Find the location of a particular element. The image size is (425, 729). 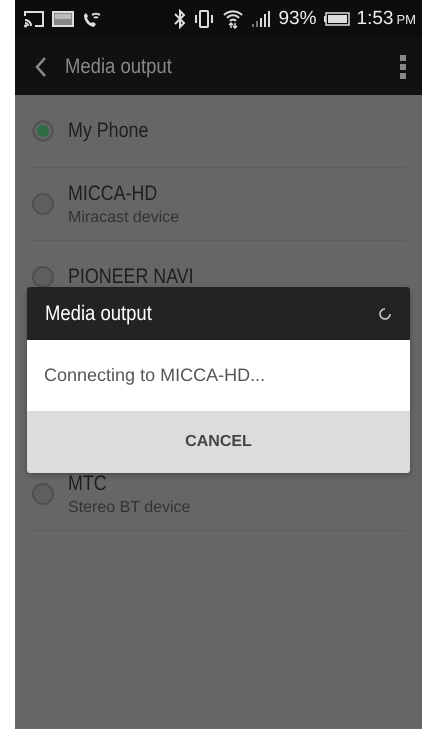

signal-icon is located at coordinates (261, 19).